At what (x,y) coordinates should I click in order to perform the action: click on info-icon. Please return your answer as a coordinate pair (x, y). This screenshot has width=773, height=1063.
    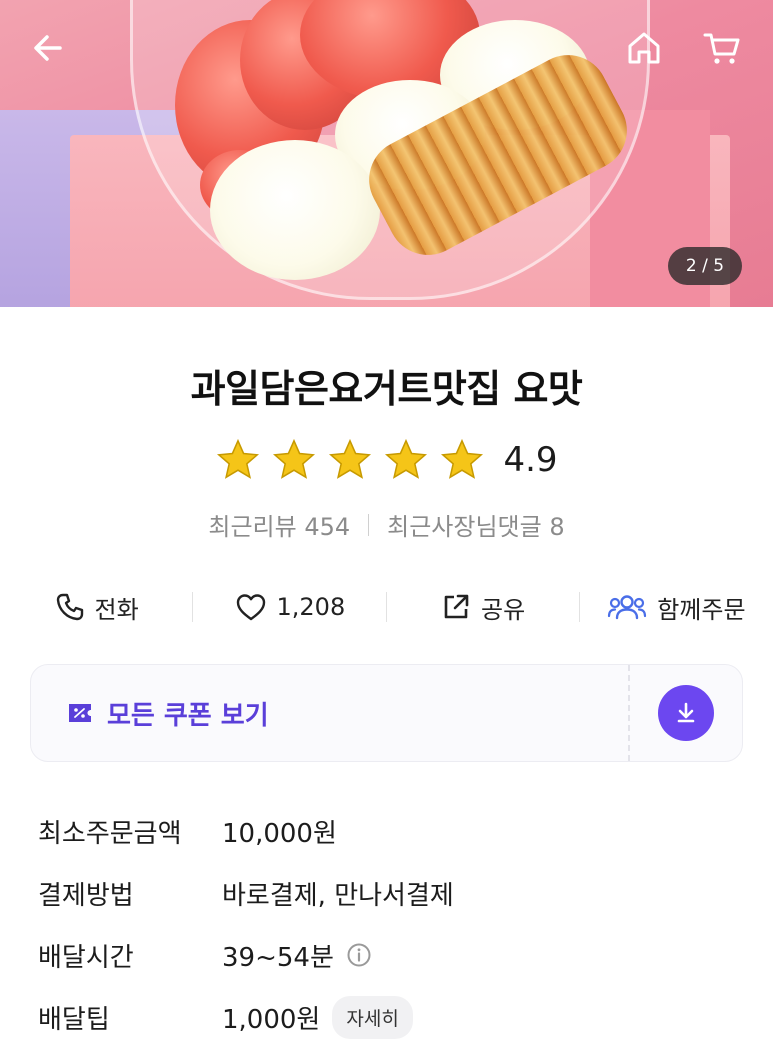
    Looking at the image, I should click on (359, 955).